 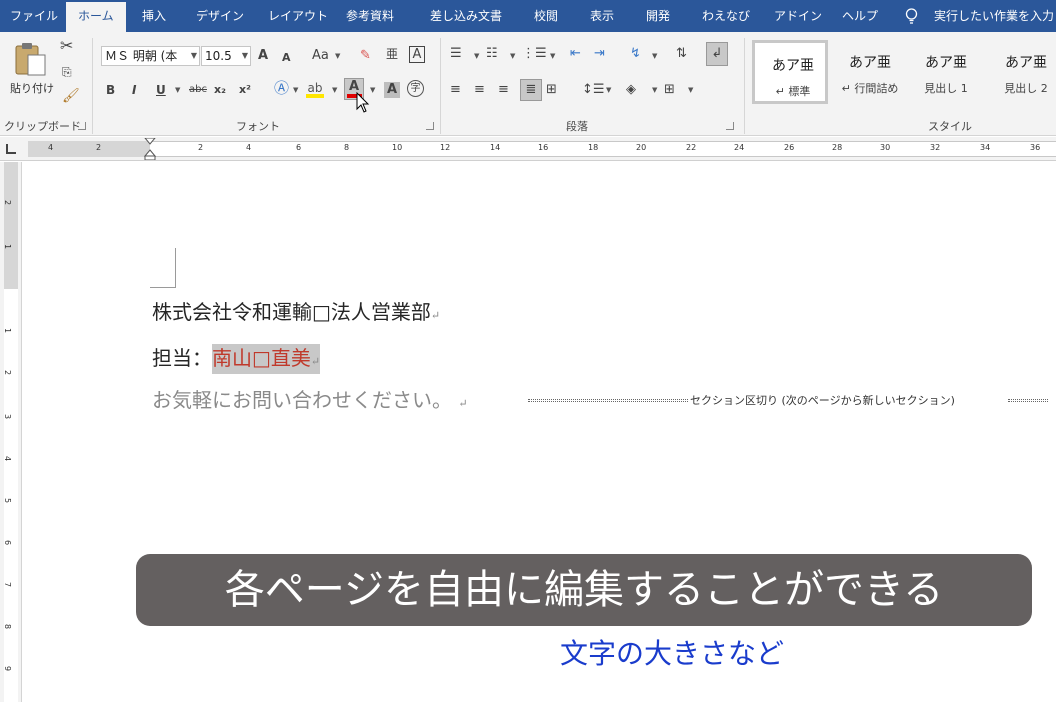 What do you see at coordinates (71, 96) in the screenshot?
I see `format-painter-icon: 🖌` at bounding box center [71, 96].